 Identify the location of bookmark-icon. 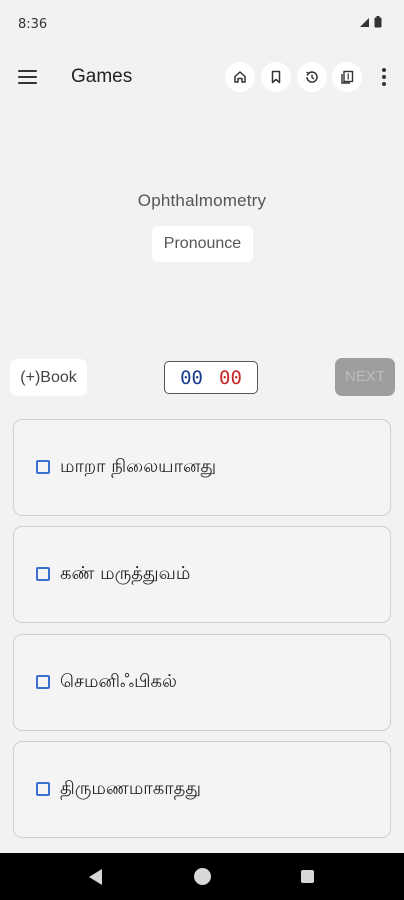
(276, 77).